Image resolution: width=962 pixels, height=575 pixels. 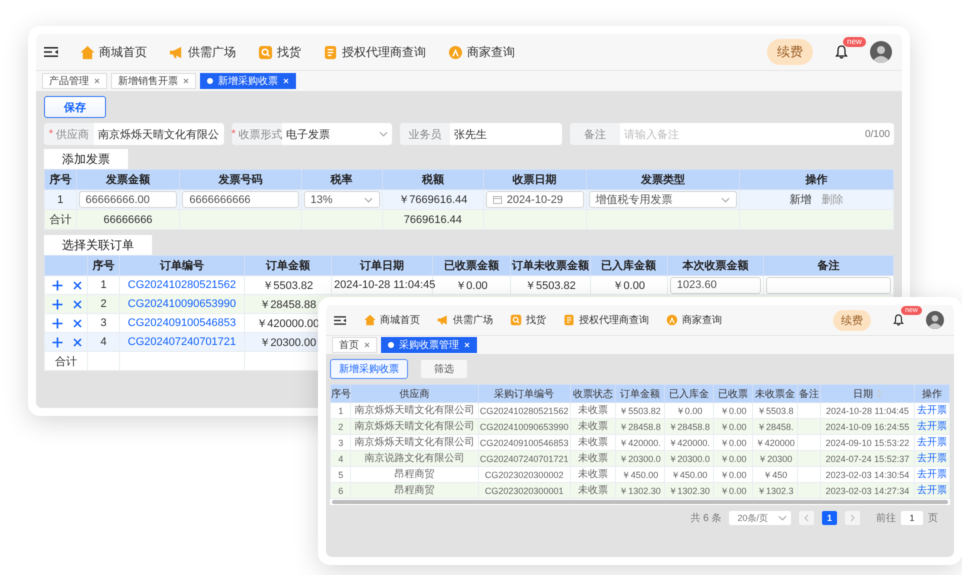 What do you see at coordinates (182, 266) in the screenshot?
I see `column-header: 订单编号` at bounding box center [182, 266].